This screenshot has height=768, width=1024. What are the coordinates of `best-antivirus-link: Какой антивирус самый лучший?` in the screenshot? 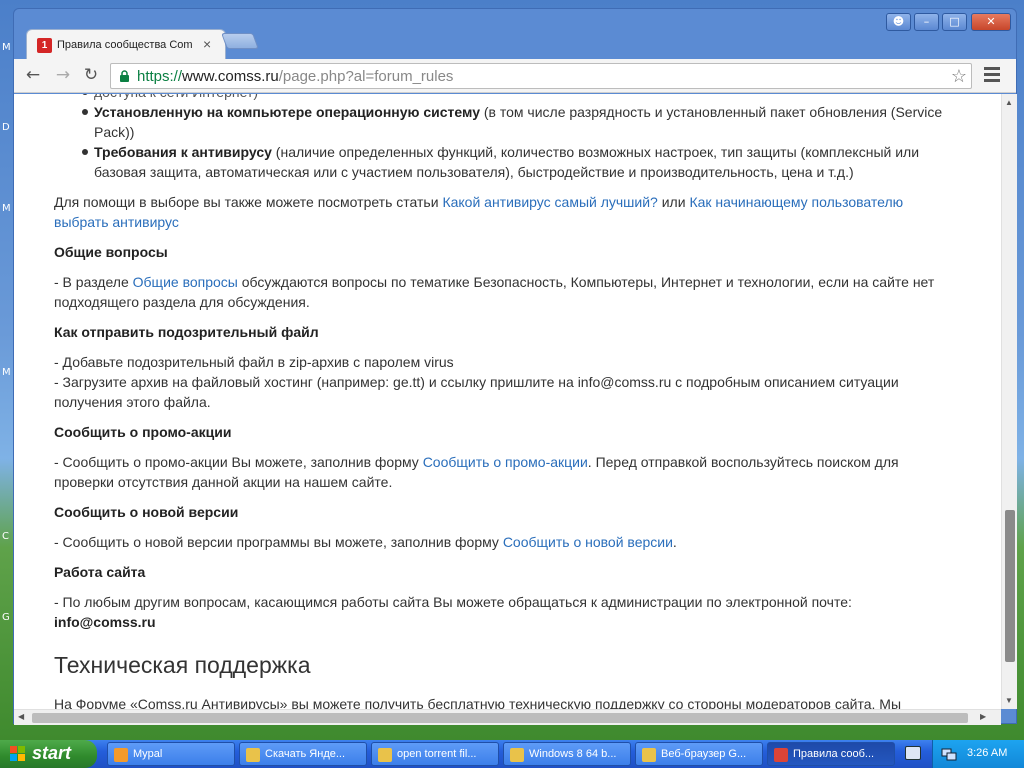 It's located at (549, 202).